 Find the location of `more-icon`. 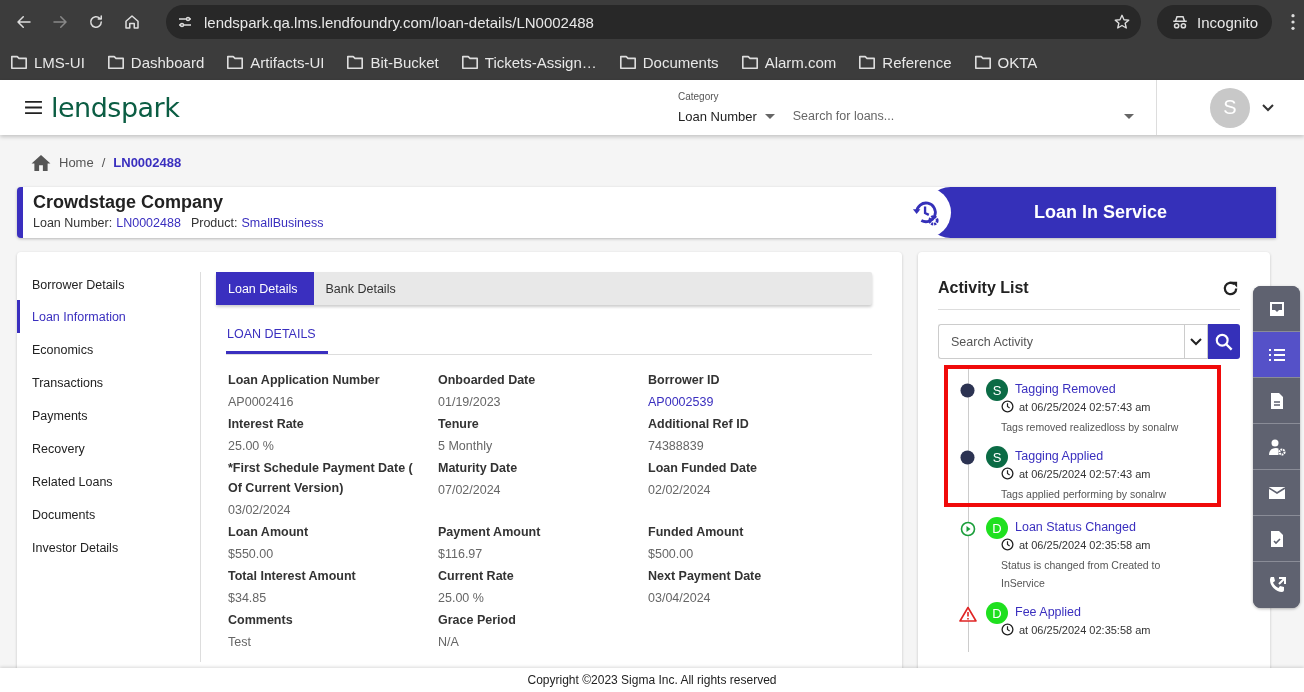

more-icon is located at coordinates (1293, 22).